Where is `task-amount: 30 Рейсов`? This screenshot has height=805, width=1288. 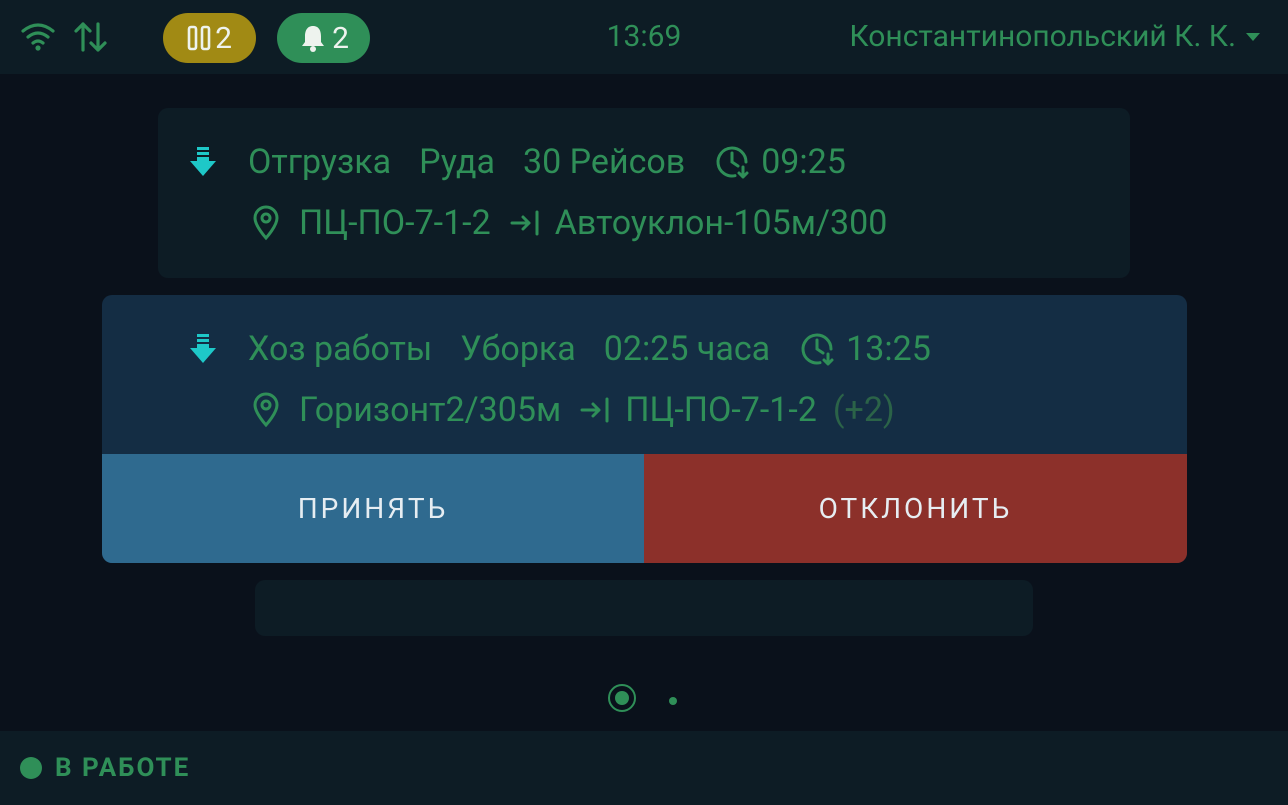
task-amount: 30 Рейсов is located at coordinates (604, 162).